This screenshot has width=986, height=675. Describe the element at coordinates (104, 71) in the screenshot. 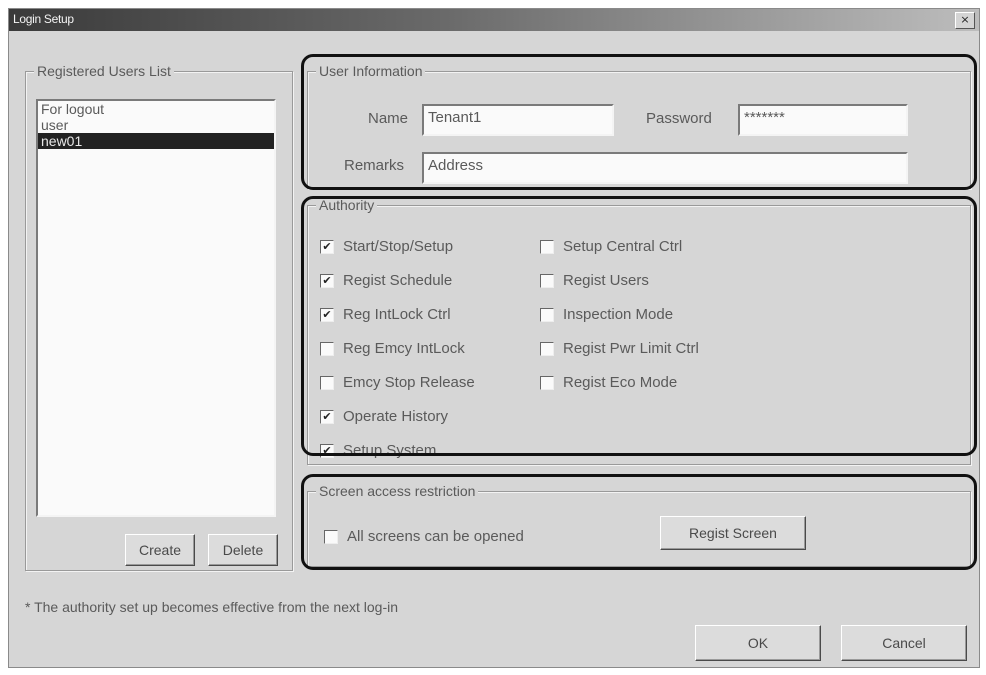

I see `registered-users-legend: Registered Users List` at that location.